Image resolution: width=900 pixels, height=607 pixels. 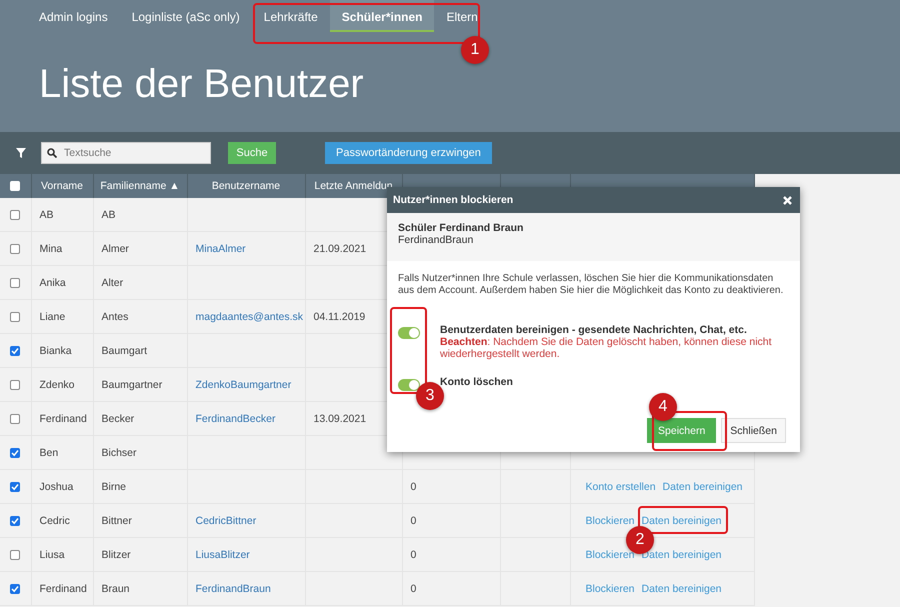 What do you see at coordinates (140, 249) in the screenshot?
I see `last-name-cell: Almer` at bounding box center [140, 249].